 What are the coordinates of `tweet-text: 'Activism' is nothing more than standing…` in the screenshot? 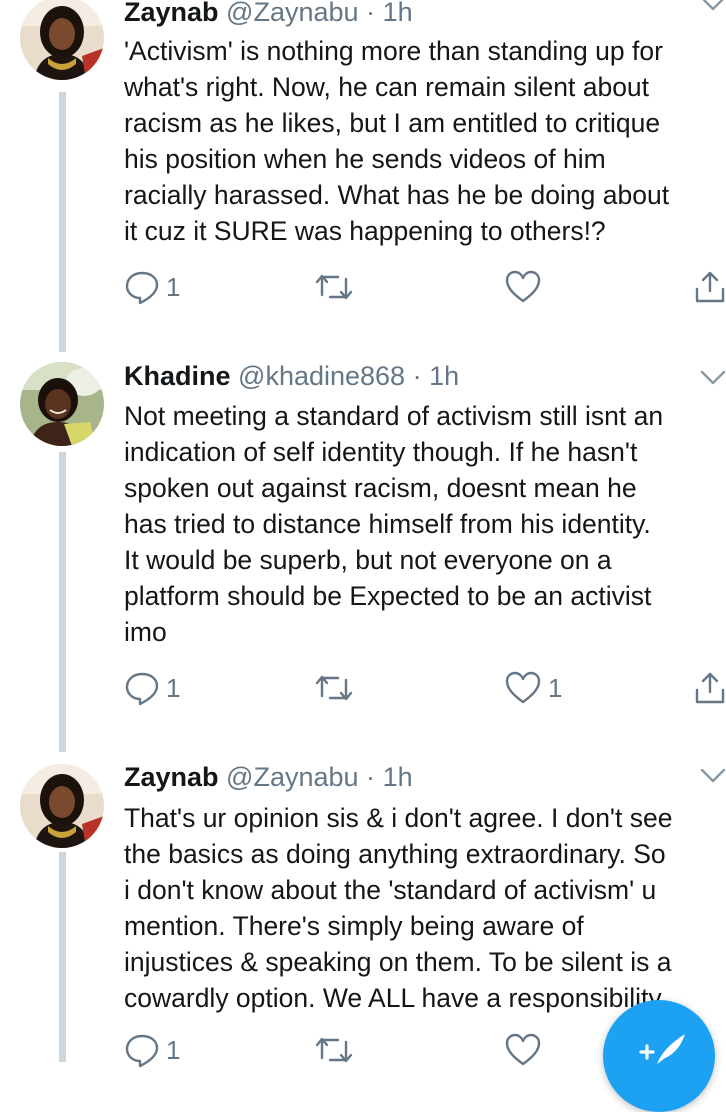 It's located at (397, 141).